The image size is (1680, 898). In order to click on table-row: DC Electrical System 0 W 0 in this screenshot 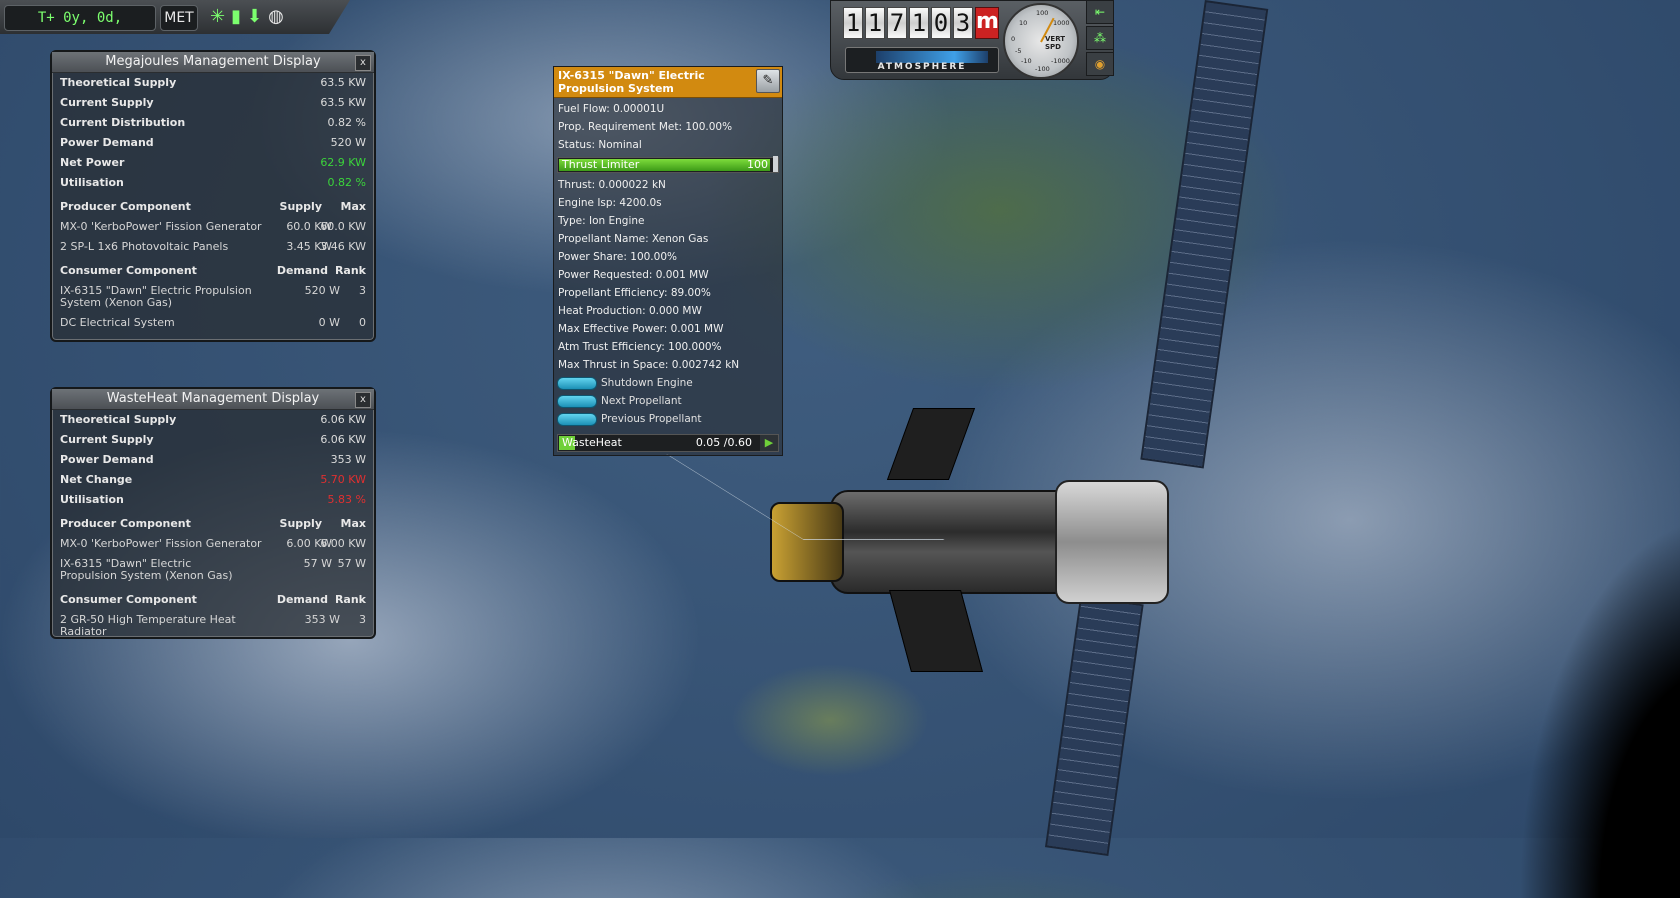, I will do `click(213, 323)`.